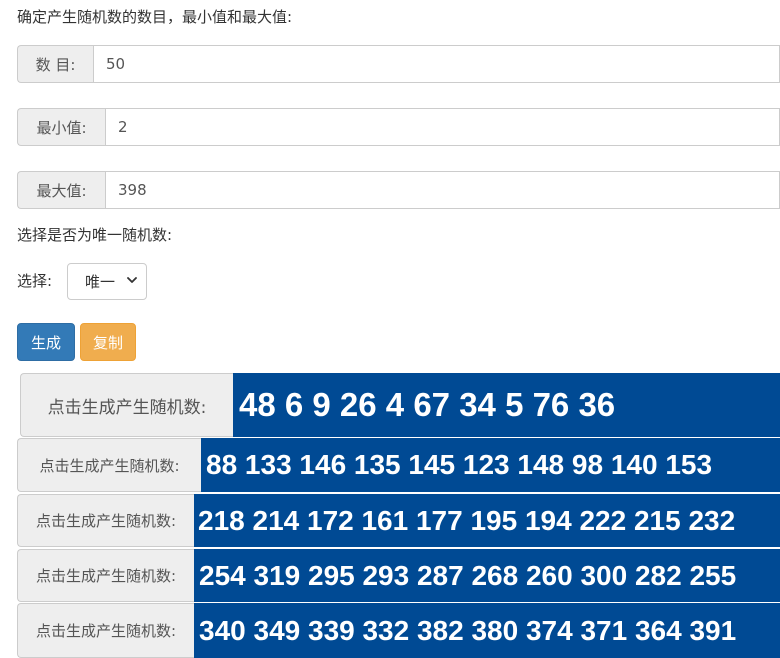 The width and height of the screenshot is (780, 658). I want to click on copy-button: 复制, so click(108, 342).